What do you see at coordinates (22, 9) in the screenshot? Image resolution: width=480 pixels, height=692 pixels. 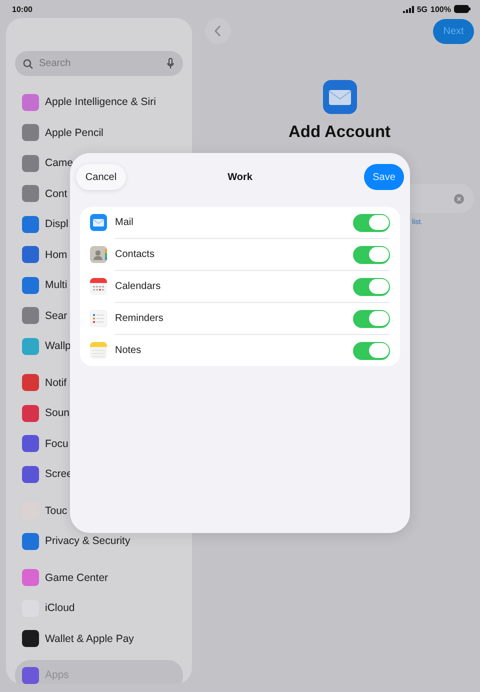 I see `status-time: 10:00` at bounding box center [22, 9].